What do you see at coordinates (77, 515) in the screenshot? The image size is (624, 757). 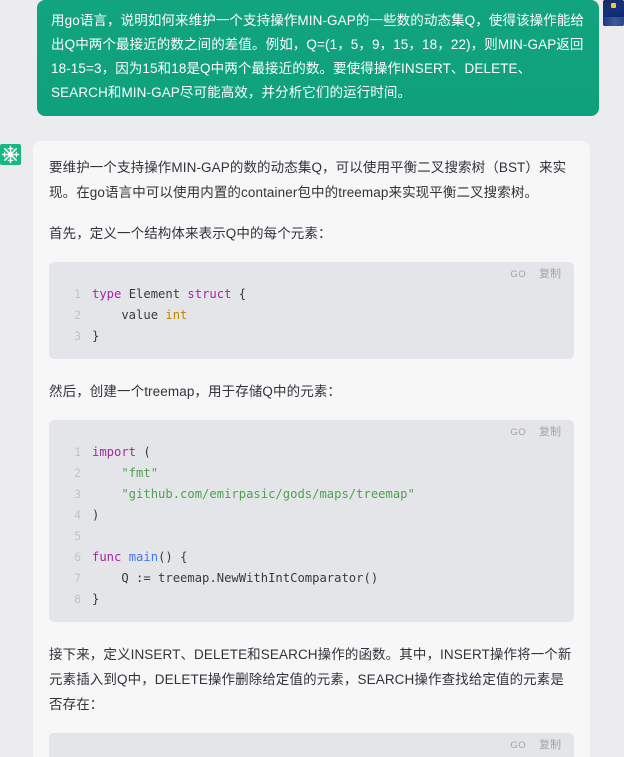 I see `line-number: 4` at bounding box center [77, 515].